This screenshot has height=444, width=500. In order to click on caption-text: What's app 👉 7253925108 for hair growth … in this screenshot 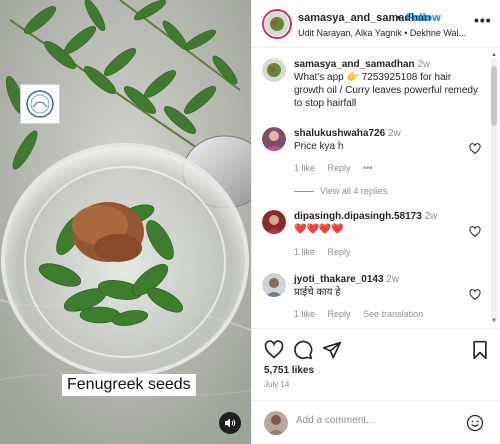, I will do `click(386, 90)`.